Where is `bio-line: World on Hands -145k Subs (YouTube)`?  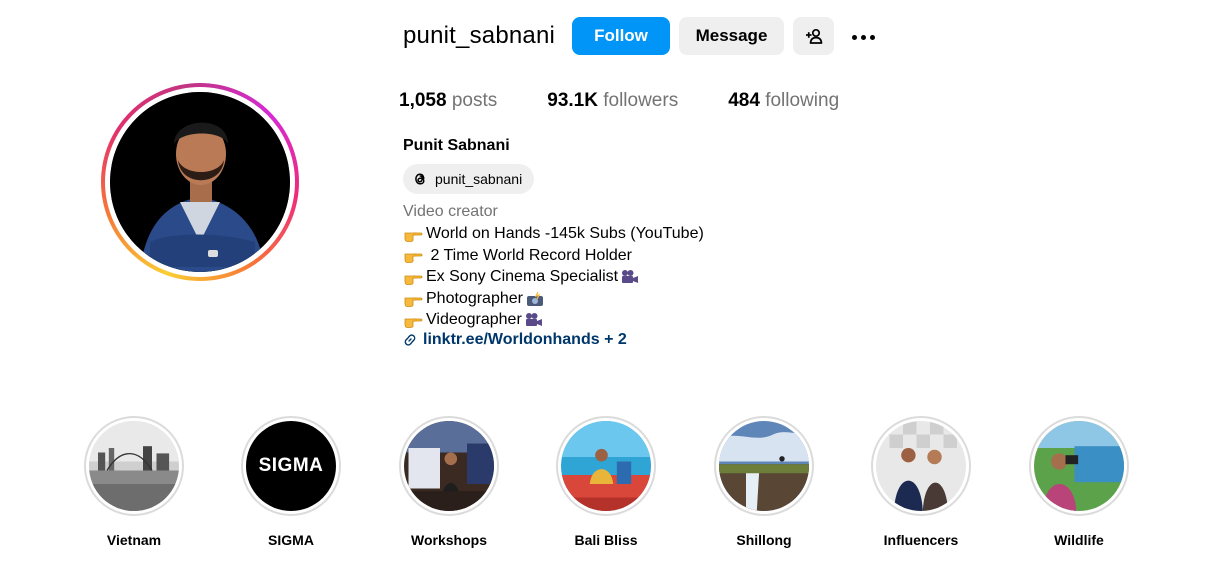 bio-line: World on Hands -145k Subs (YouTube) is located at coordinates (553, 234).